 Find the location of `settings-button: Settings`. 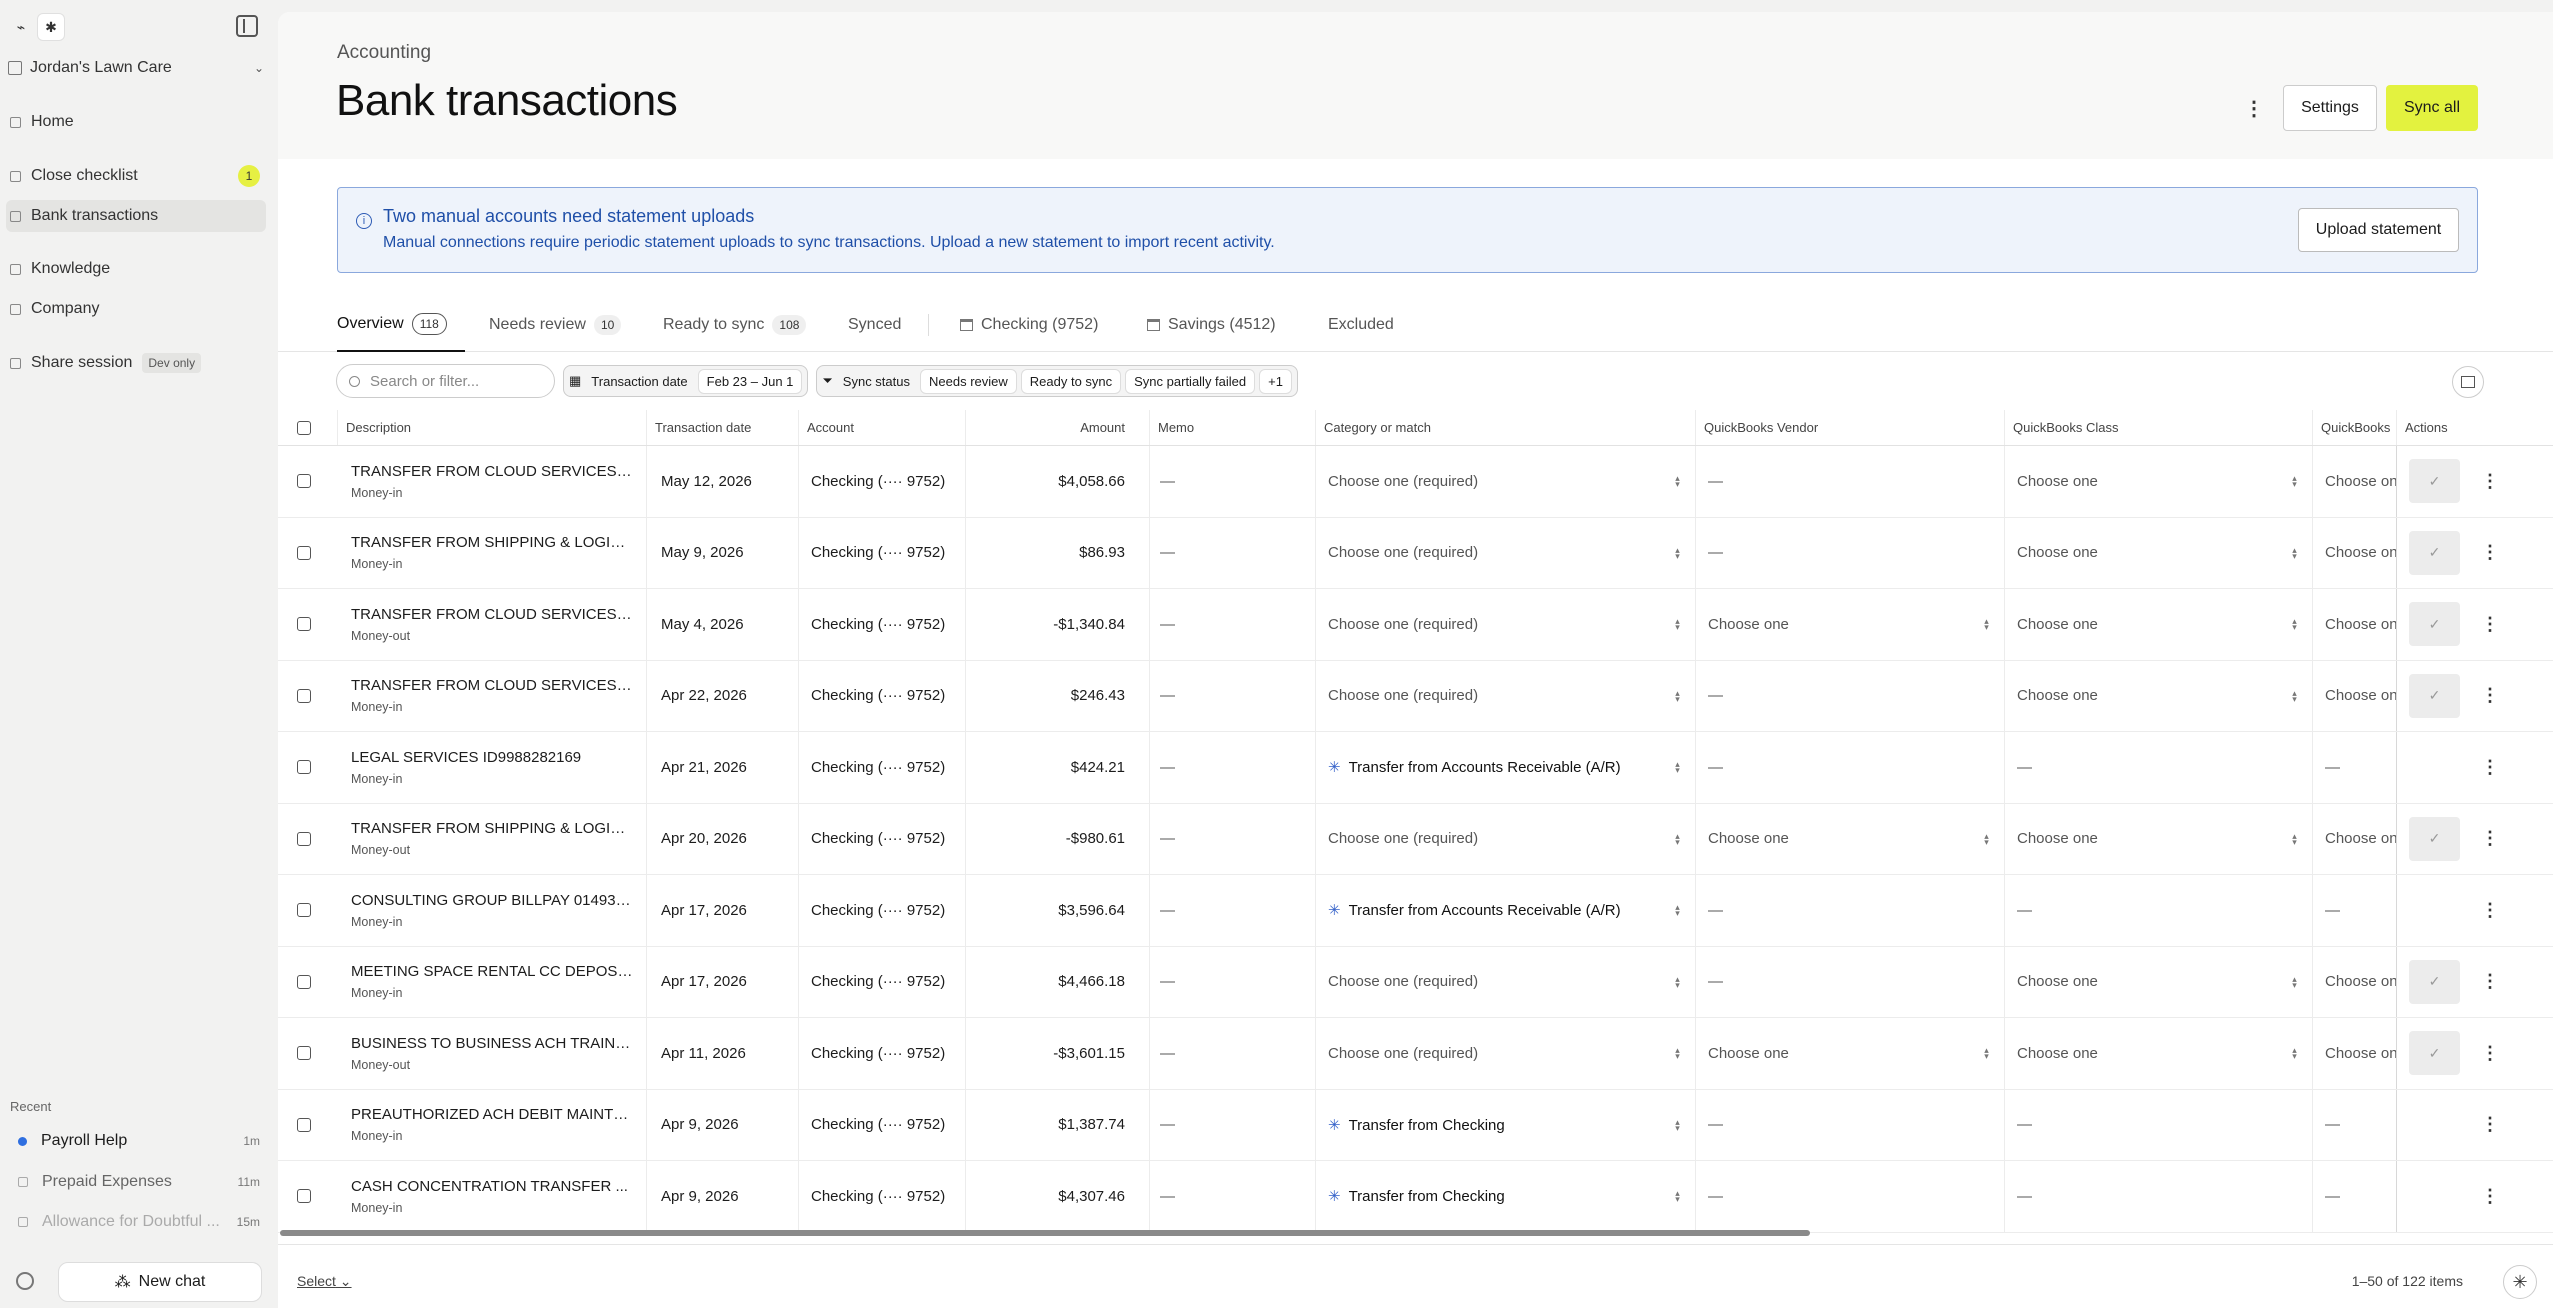

settings-button: Settings is located at coordinates (2330, 108).